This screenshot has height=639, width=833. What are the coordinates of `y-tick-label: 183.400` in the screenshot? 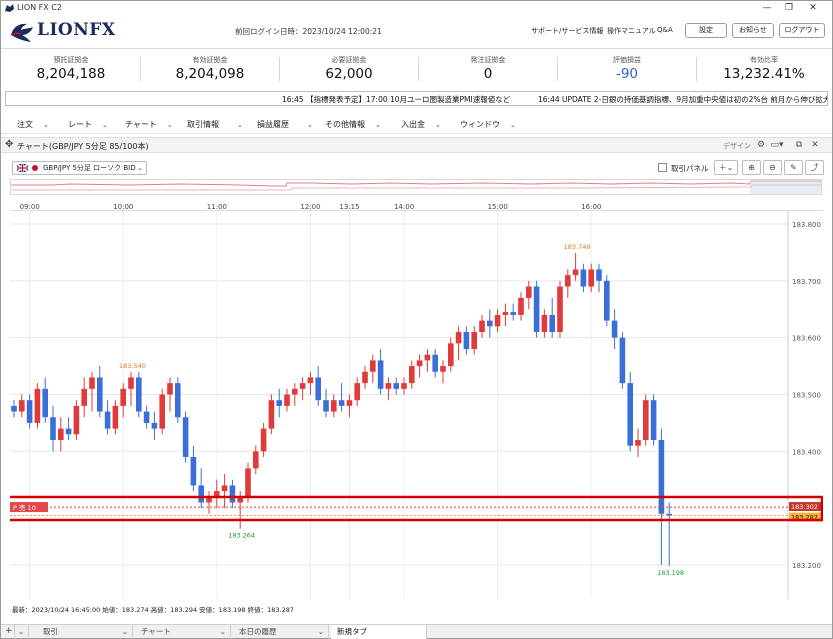 It's located at (806, 452).